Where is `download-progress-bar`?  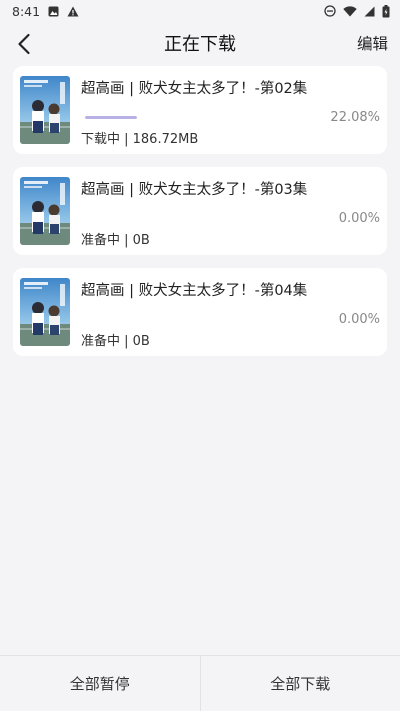 download-progress-bar is located at coordinates (111, 117).